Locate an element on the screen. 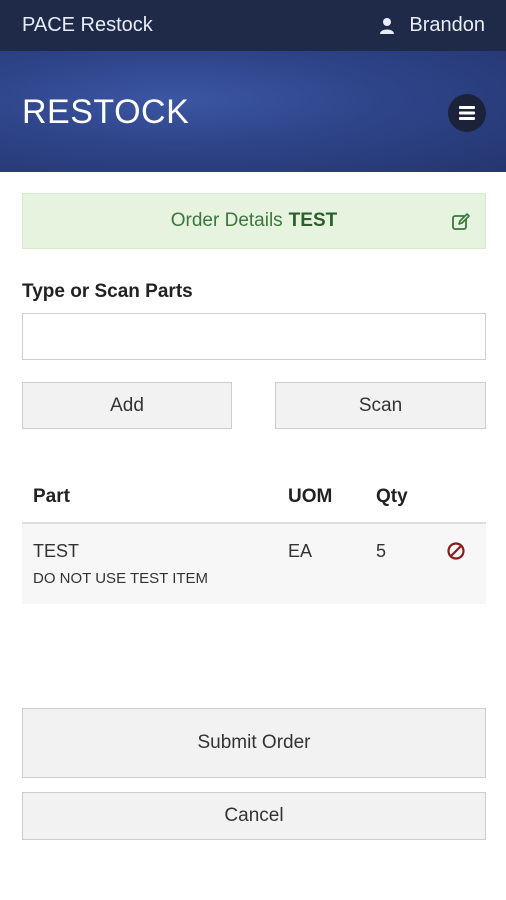 The height and width of the screenshot is (900, 506). scan-button: Scan is located at coordinates (380, 405).